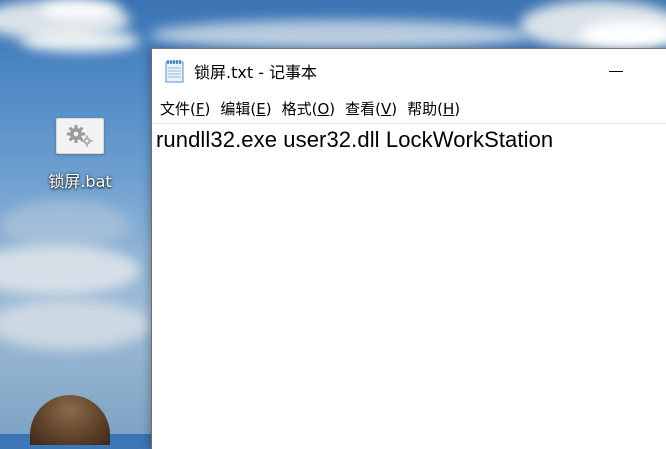 The height and width of the screenshot is (449, 666). I want to click on menu-file: 文件(F), so click(187, 108).